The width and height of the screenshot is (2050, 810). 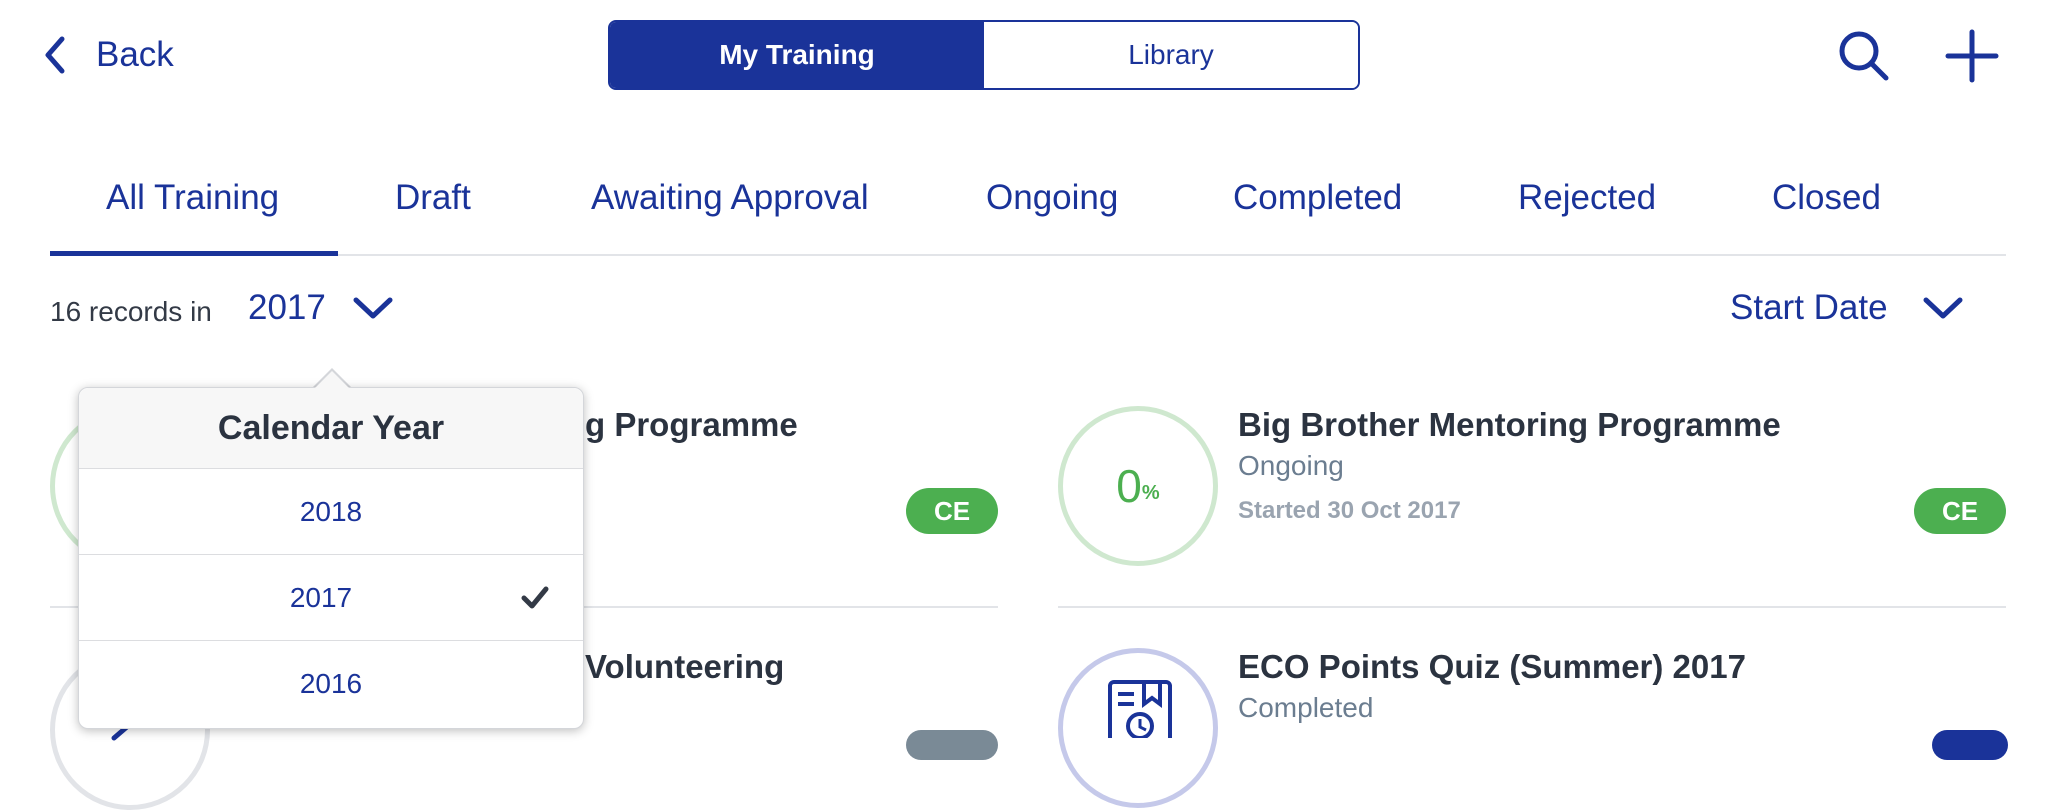 What do you see at coordinates (1129, 486) in the screenshot?
I see `progress-value: 0` at bounding box center [1129, 486].